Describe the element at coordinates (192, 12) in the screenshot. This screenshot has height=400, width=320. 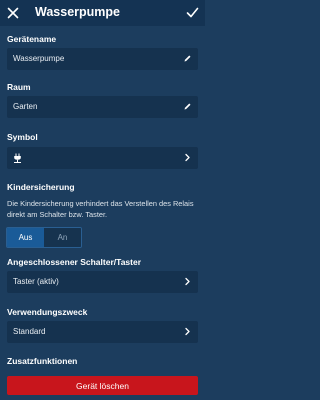
I see `check-icon` at that location.